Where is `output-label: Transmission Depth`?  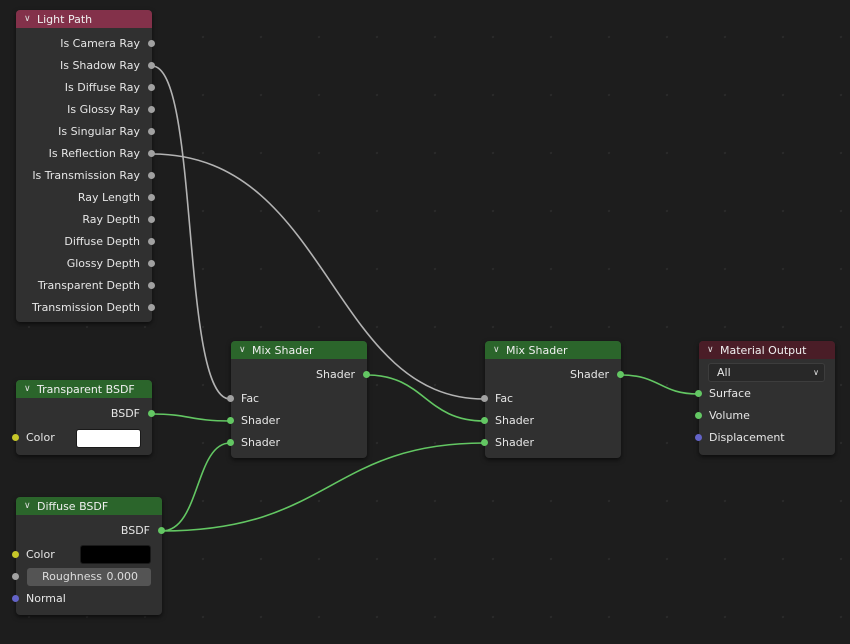 output-label: Transmission Depth is located at coordinates (85, 307).